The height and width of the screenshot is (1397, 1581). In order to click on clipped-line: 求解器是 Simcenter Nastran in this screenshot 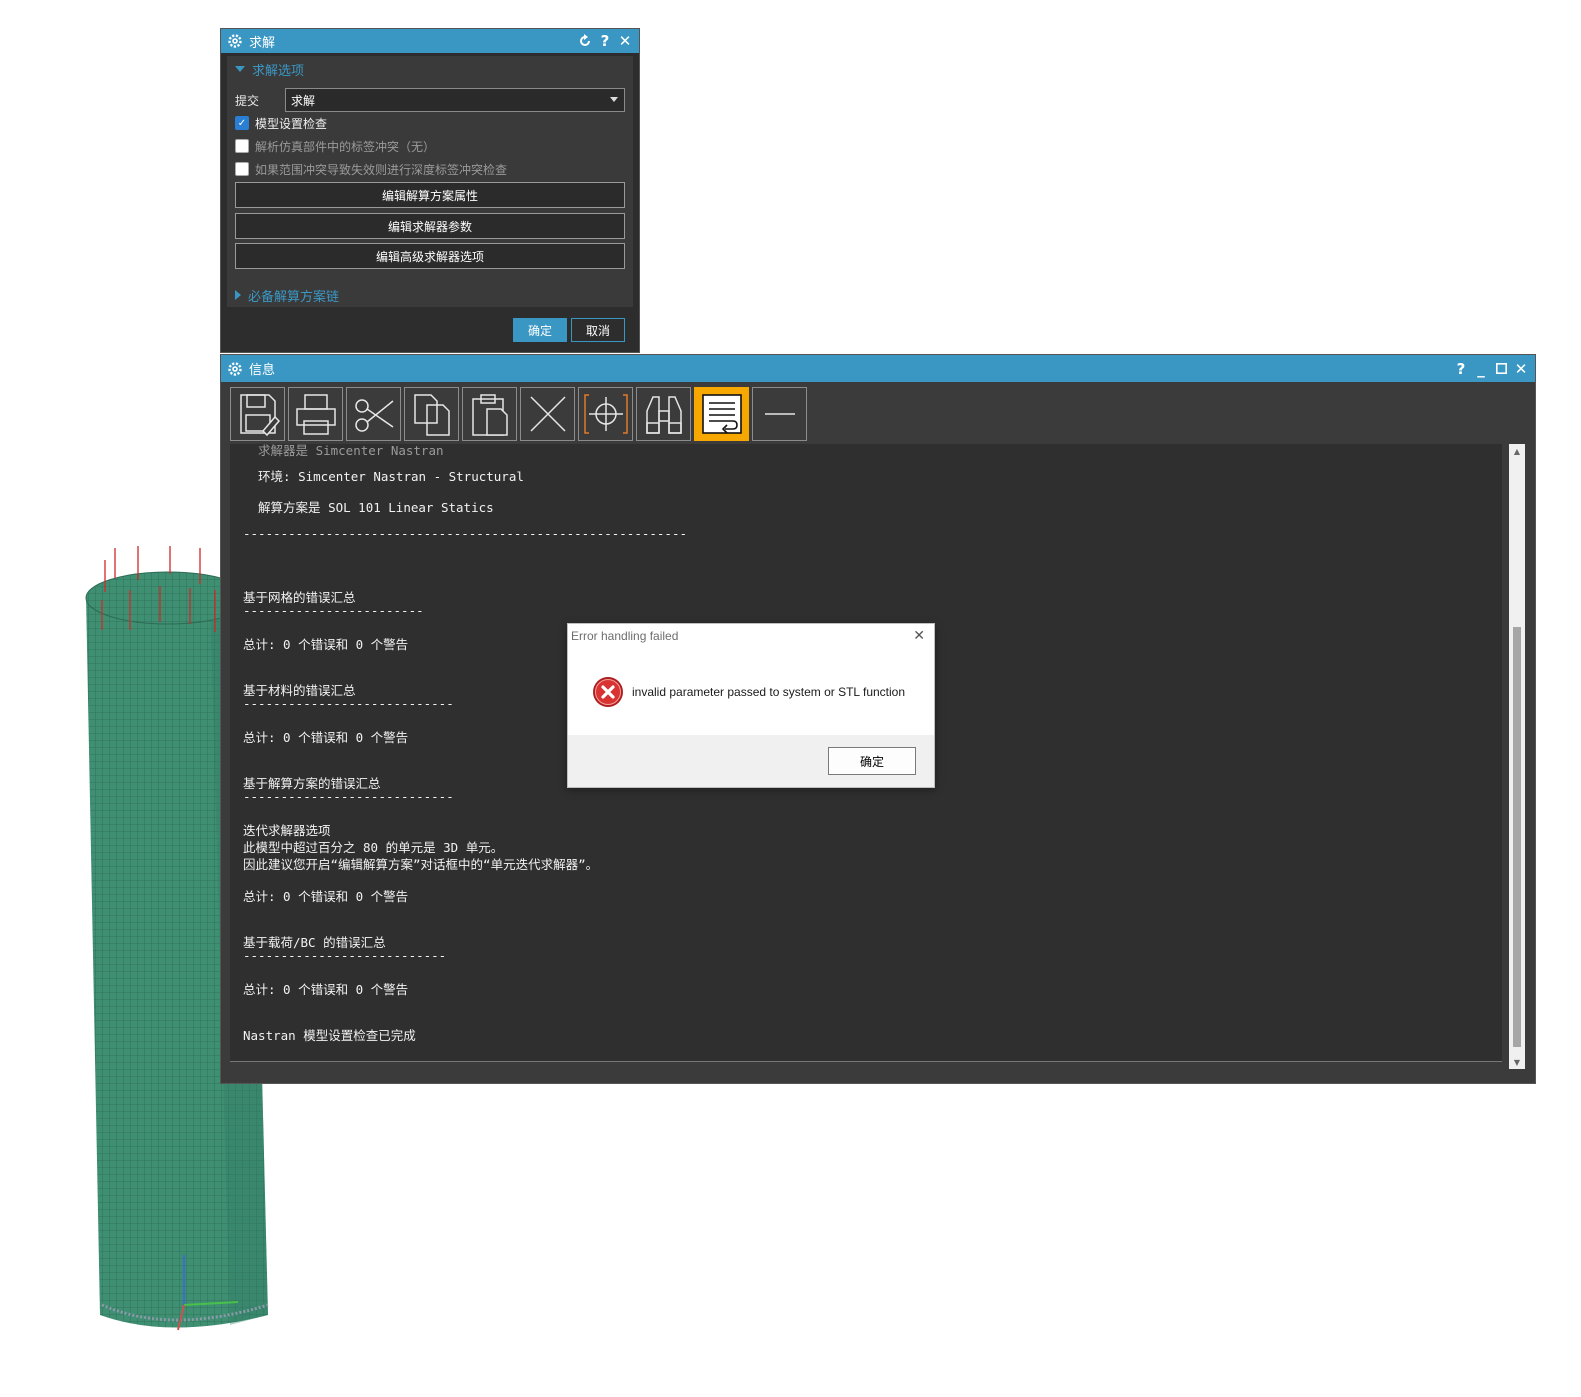, I will do `click(343, 451)`.